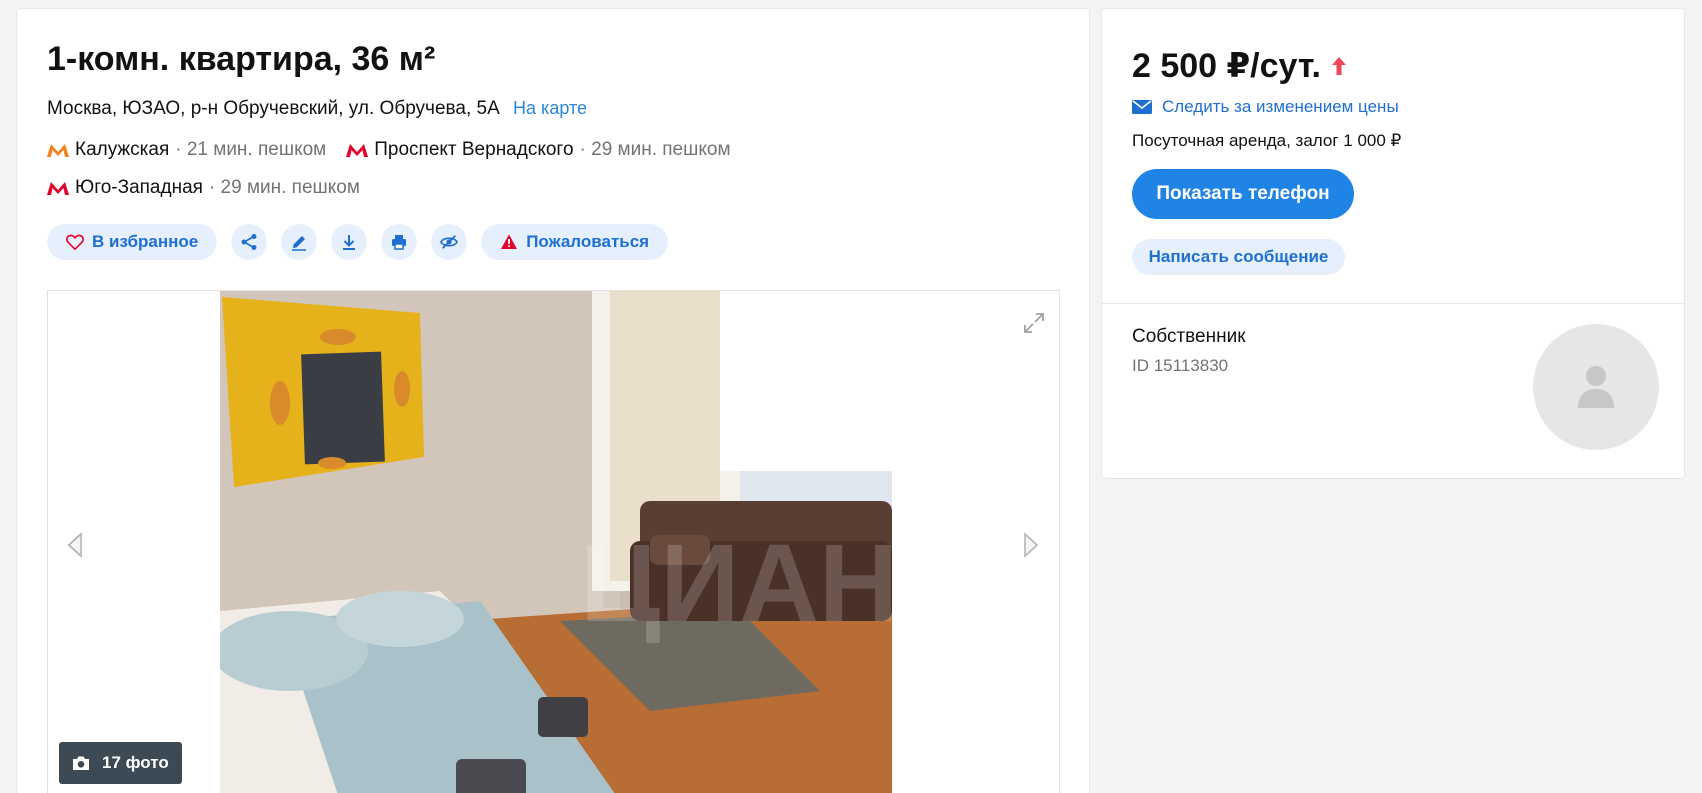 This screenshot has width=1702, height=793. I want to click on metro-station-vernadskogo: Проспект Вернадского · 29 мин. пешком, so click(538, 150).